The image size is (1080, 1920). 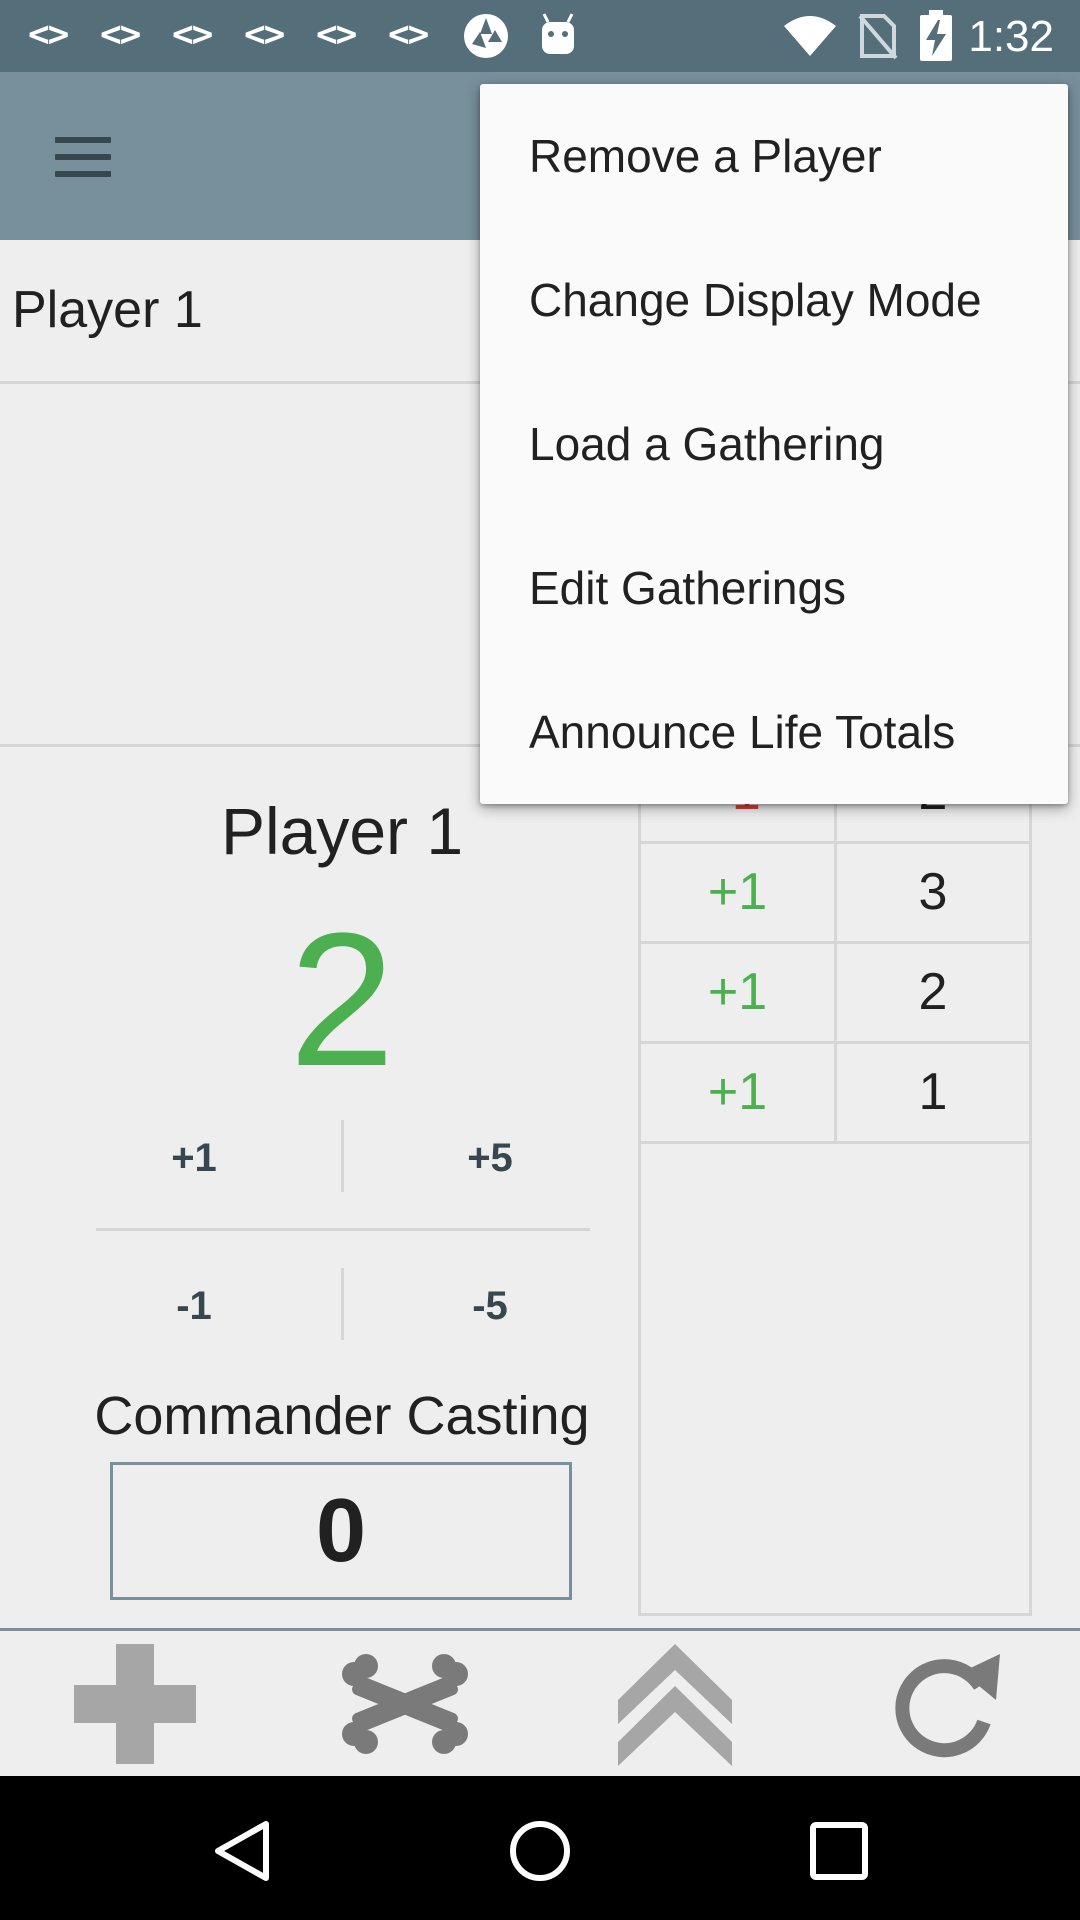 What do you see at coordinates (83, 157) in the screenshot?
I see `hamburger-icon` at bounding box center [83, 157].